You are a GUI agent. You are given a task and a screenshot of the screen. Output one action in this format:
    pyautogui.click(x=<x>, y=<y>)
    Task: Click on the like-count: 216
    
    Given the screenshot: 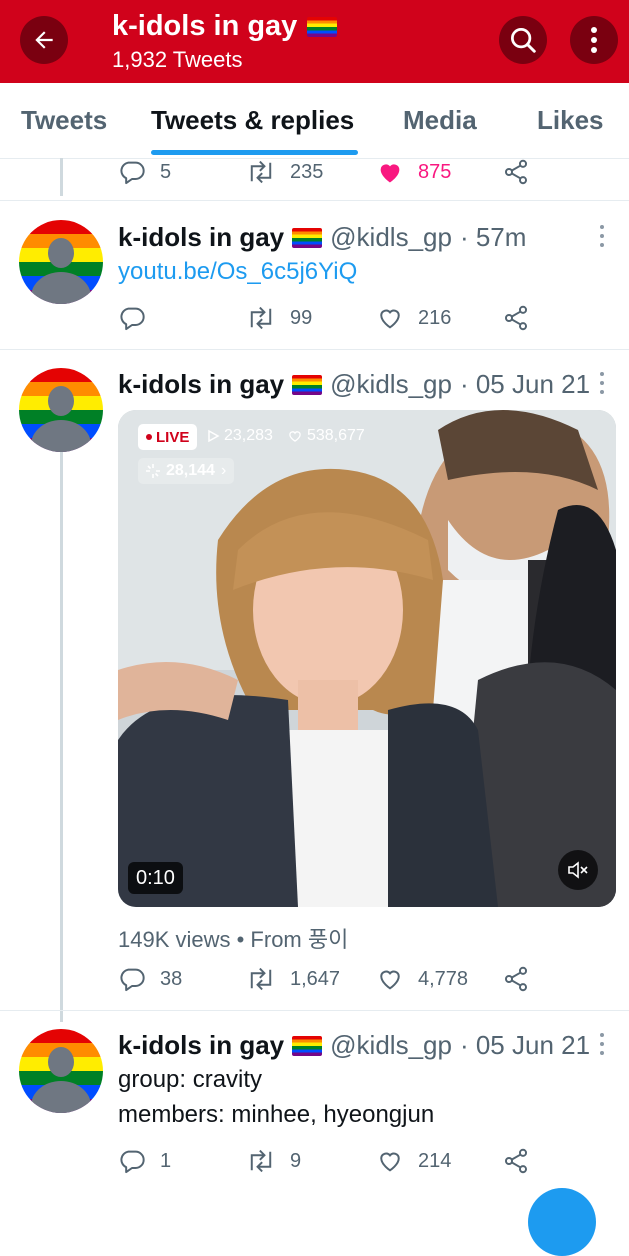 What is the action you would take?
    pyautogui.click(x=435, y=317)
    